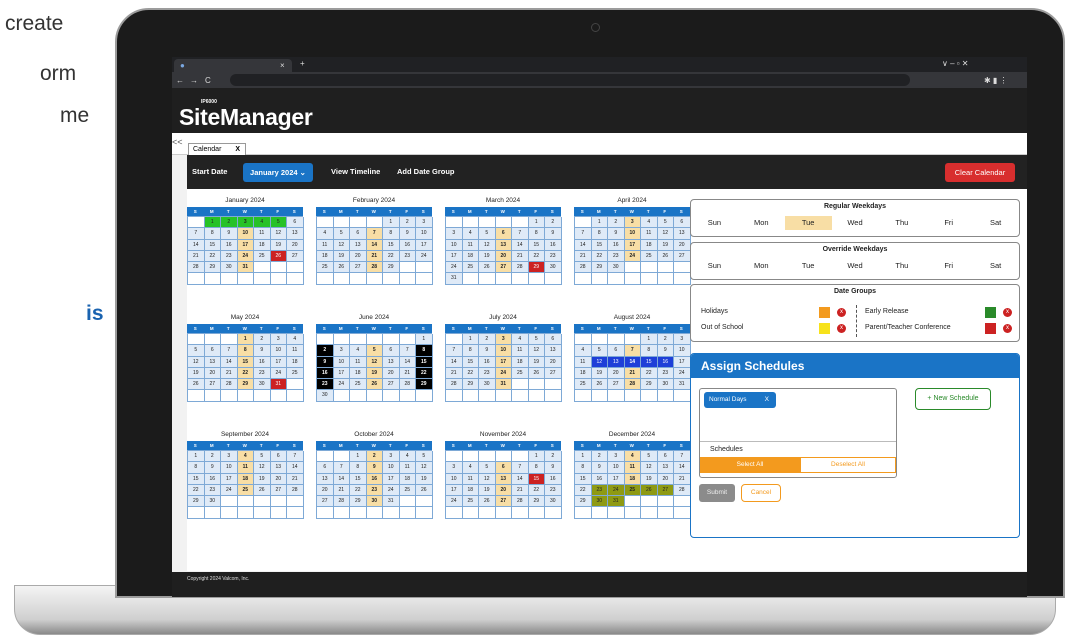  What do you see at coordinates (553, 373) in the screenshot?
I see `day-cell: 27` at bounding box center [553, 373].